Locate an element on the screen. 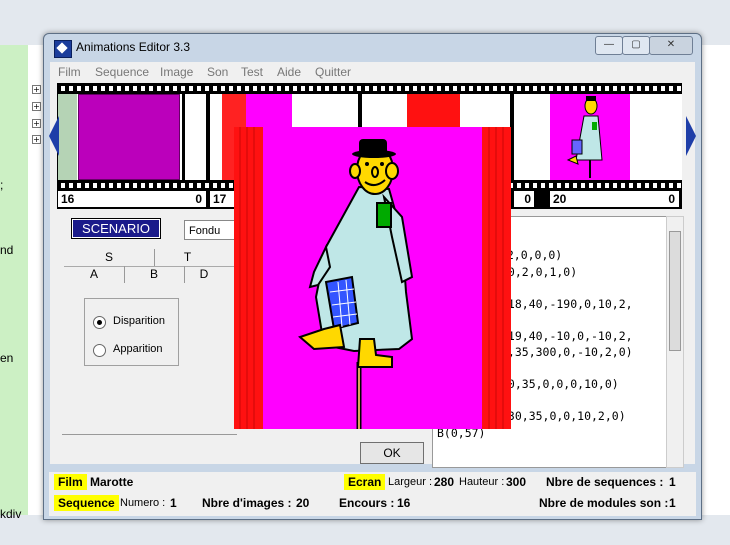  scroll-left-arrow-icon is located at coordinates (54, 136).